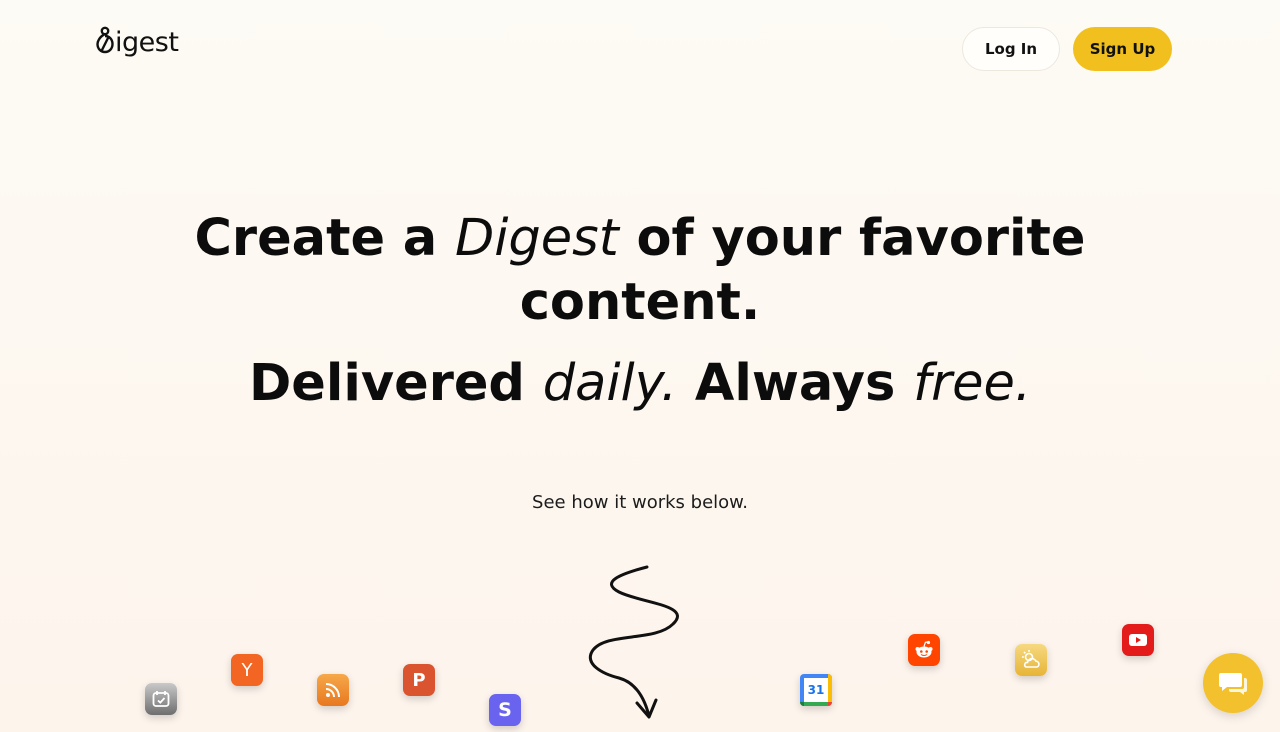 The height and width of the screenshot is (732, 1280). Describe the element at coordinates (333, 690) in the screenshot. I see `rss-icon` at that location.